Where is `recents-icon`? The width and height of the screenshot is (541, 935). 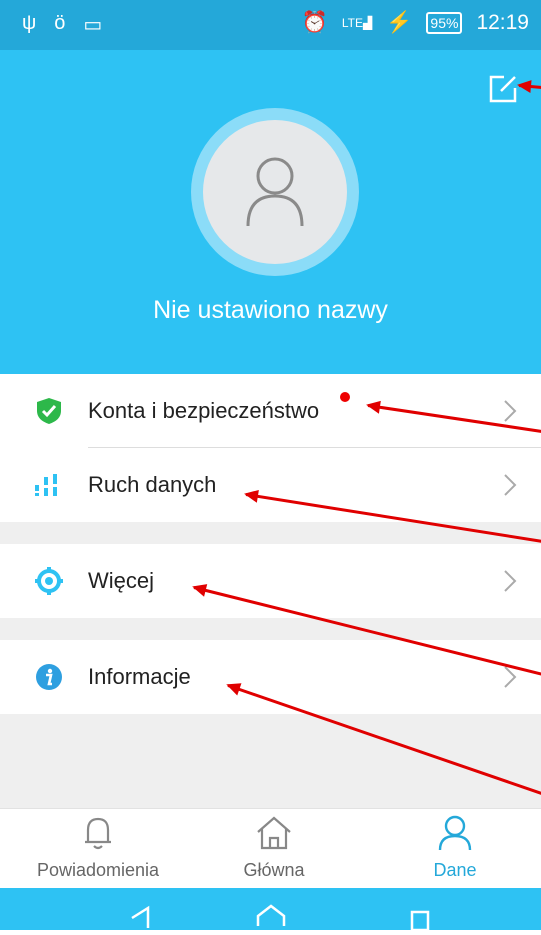 recents-icon is located at coordinates (420, 921).